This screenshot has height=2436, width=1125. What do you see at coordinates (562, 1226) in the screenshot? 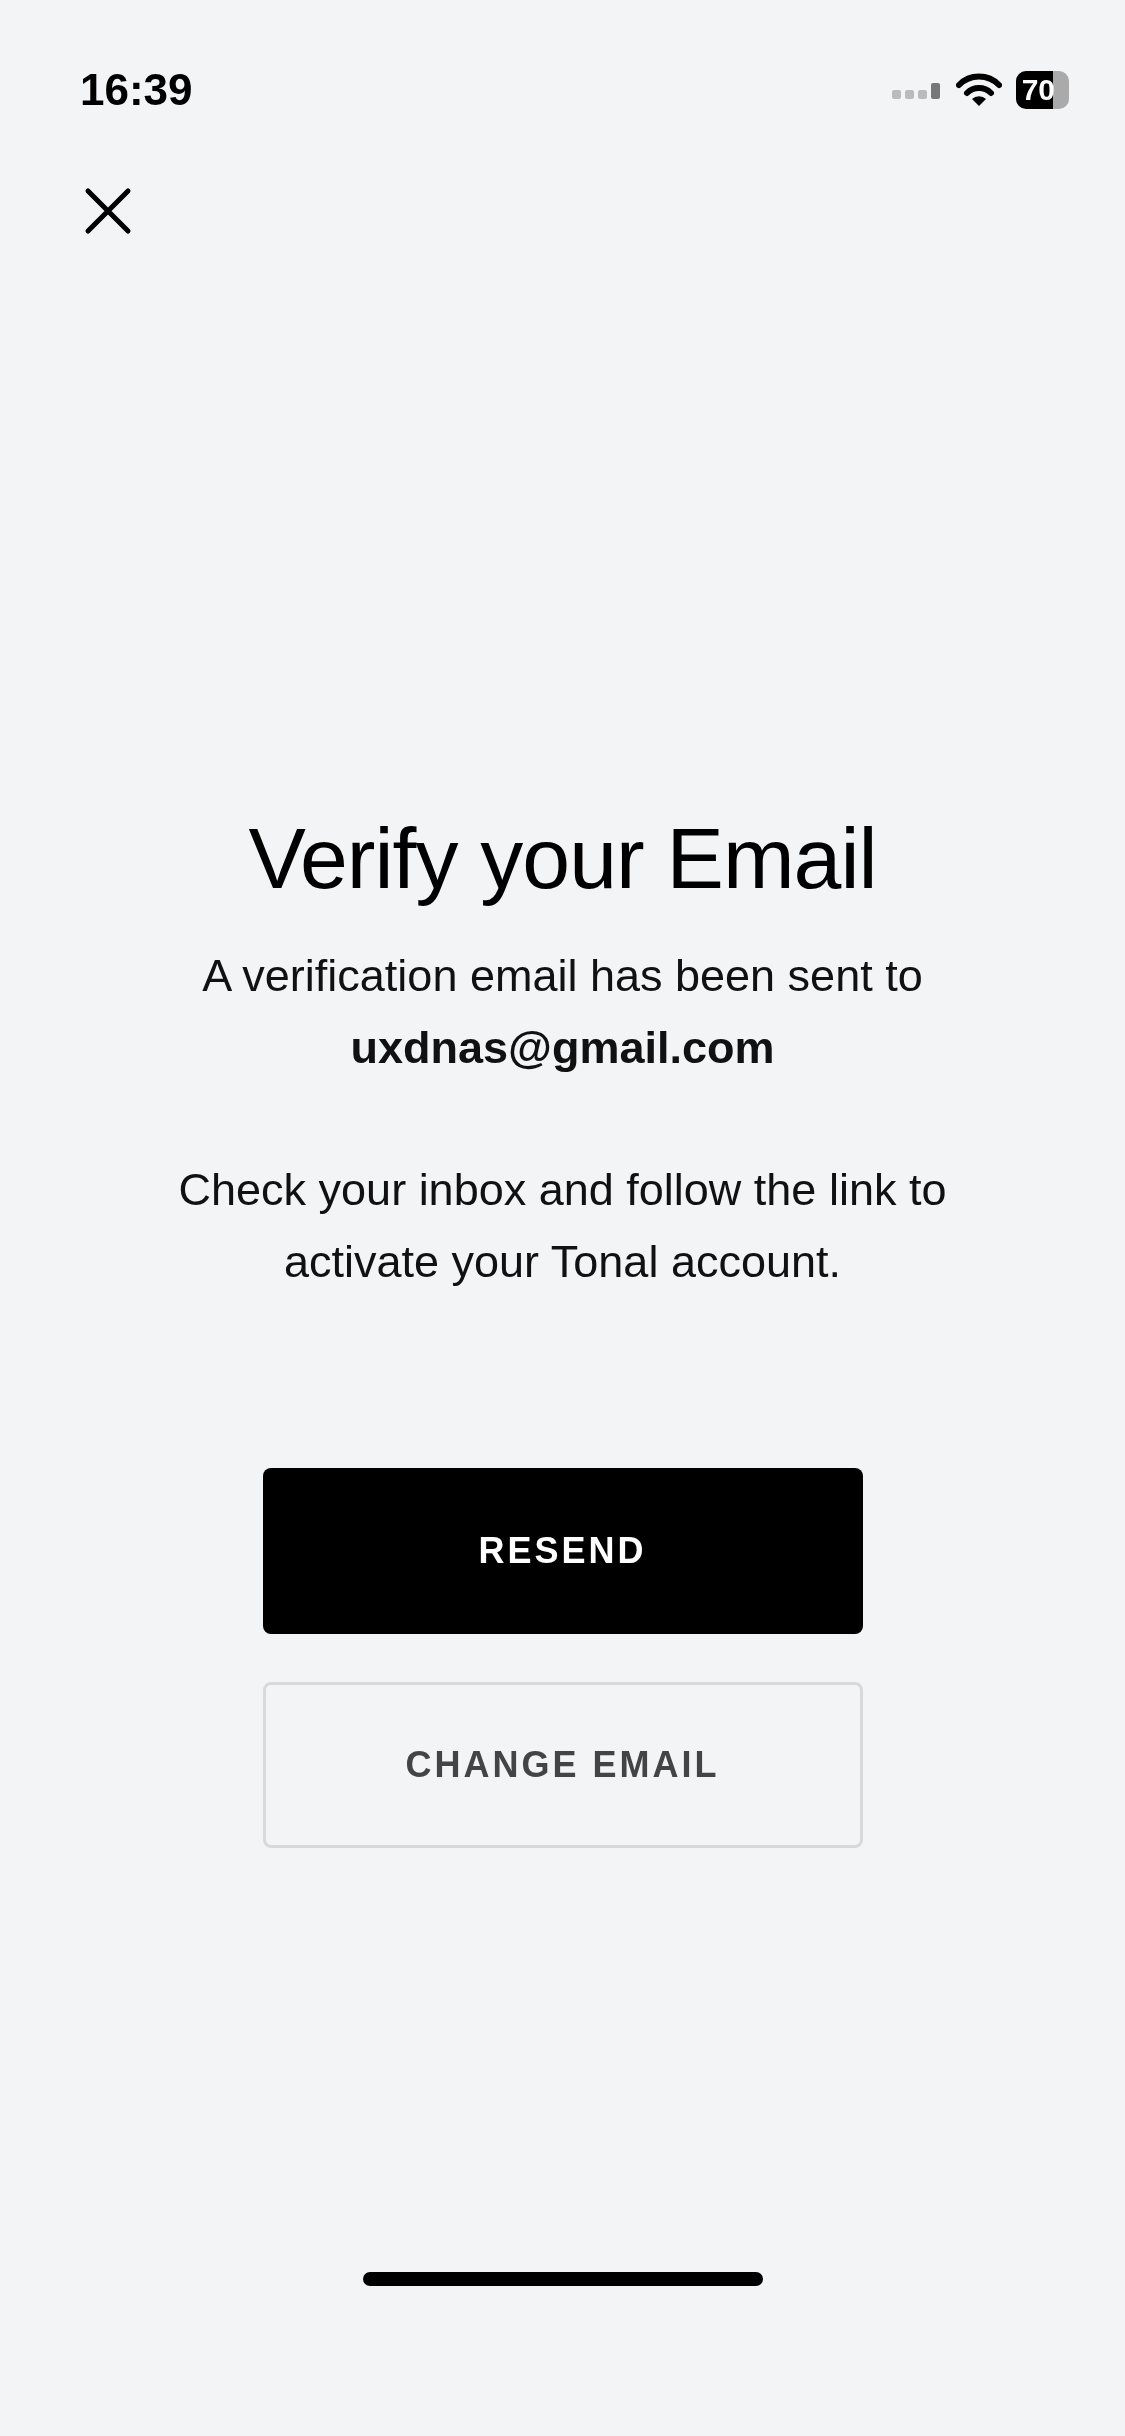
I see `instruction-text: Check your inbox and follow the link to activate your Tonal account.` at bounding box center [562, 1226].